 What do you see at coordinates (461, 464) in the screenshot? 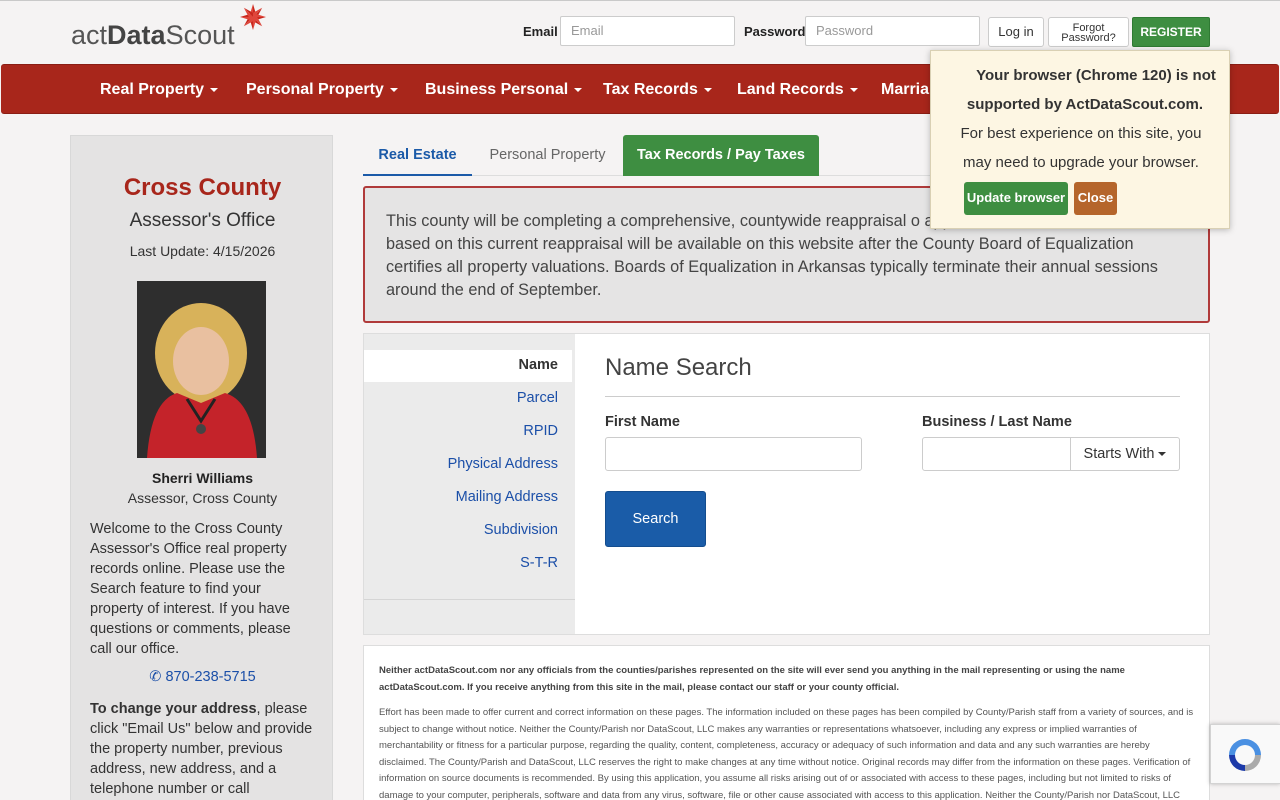
I see `search-type-physical-address: Physical Address` at bounding box center [461, 464].